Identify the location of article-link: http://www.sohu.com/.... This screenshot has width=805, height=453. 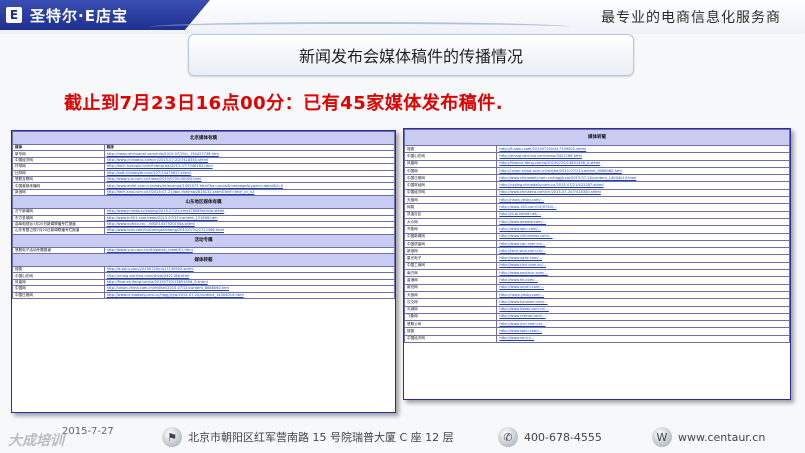
(643, 331).